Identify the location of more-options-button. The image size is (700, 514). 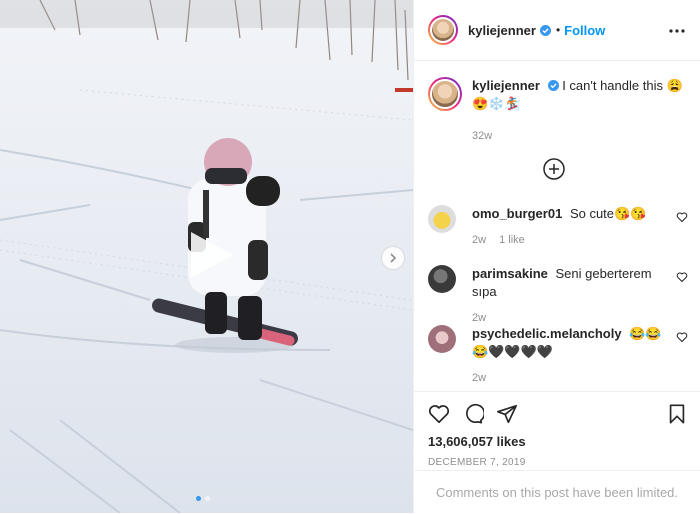
(677, 31).